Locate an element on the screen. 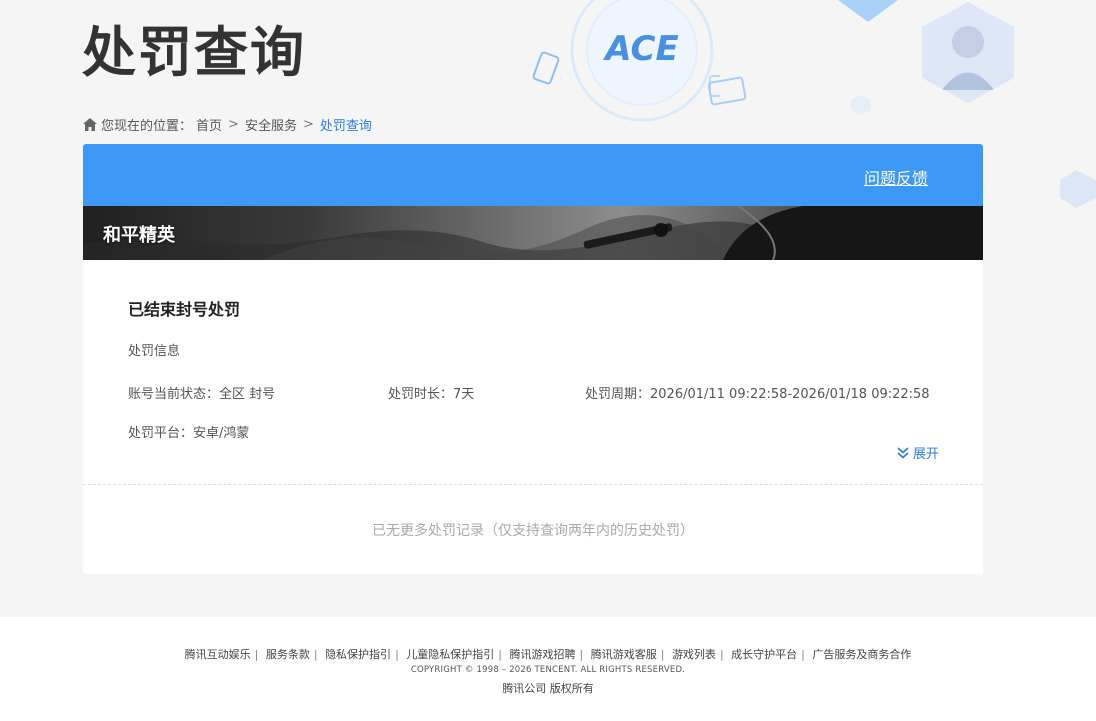  decor-diamond is located at coordinates (868, 11).